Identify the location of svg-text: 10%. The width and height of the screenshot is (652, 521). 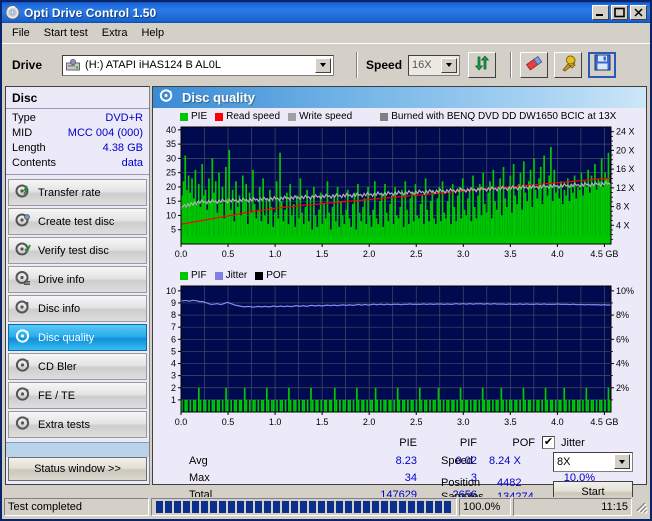
(625, 291).